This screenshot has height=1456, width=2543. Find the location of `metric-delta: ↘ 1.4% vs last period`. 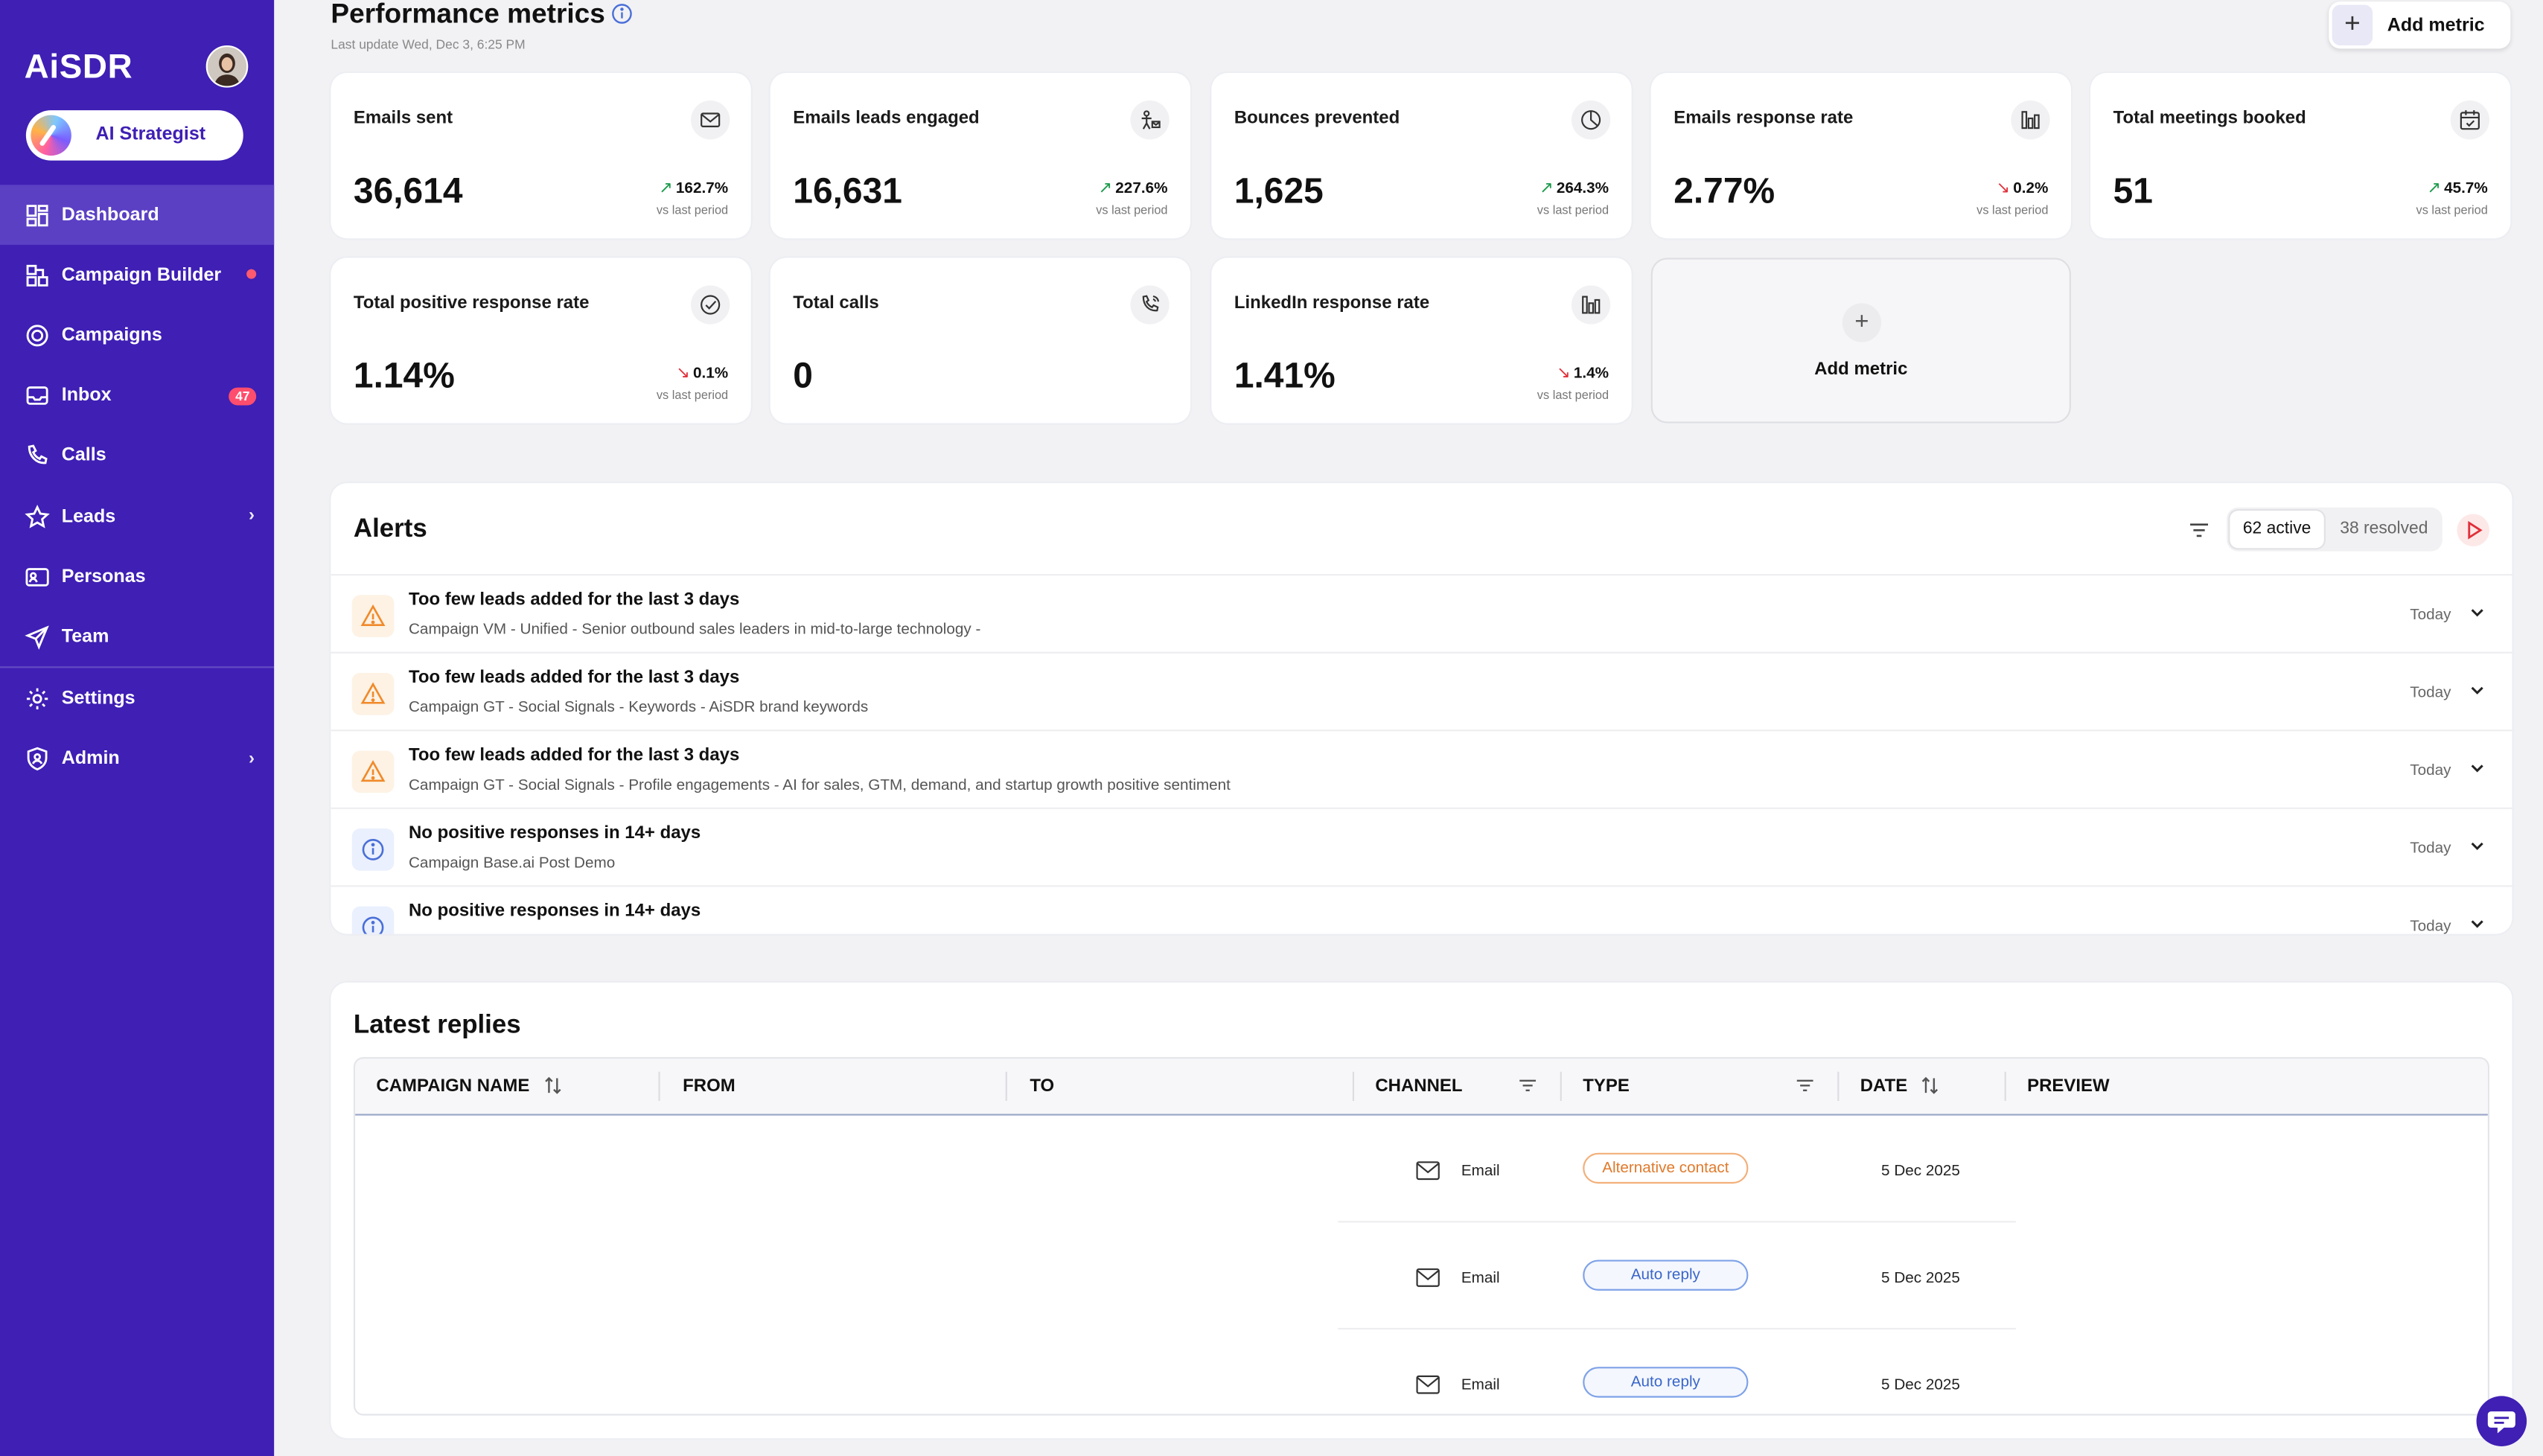

metric-delta: ↘ 1.4% vs last period is located at coordinates (1573, 384).